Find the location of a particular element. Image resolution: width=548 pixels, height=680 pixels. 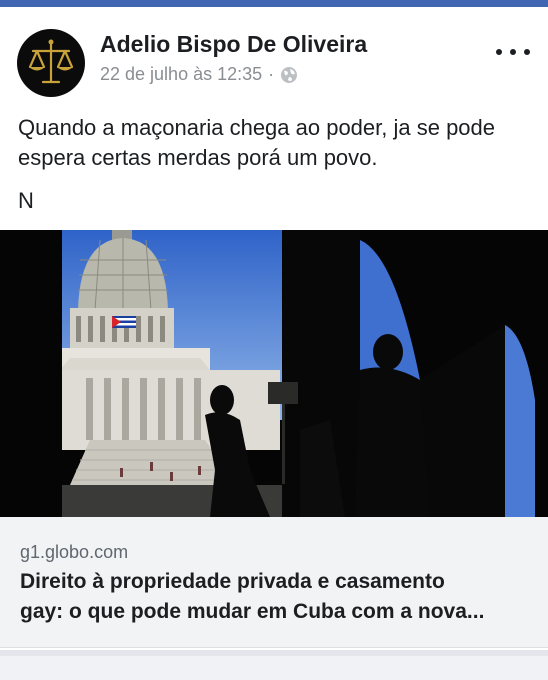

link-domain: g1.globo.com is located at coordinates (74, 552).